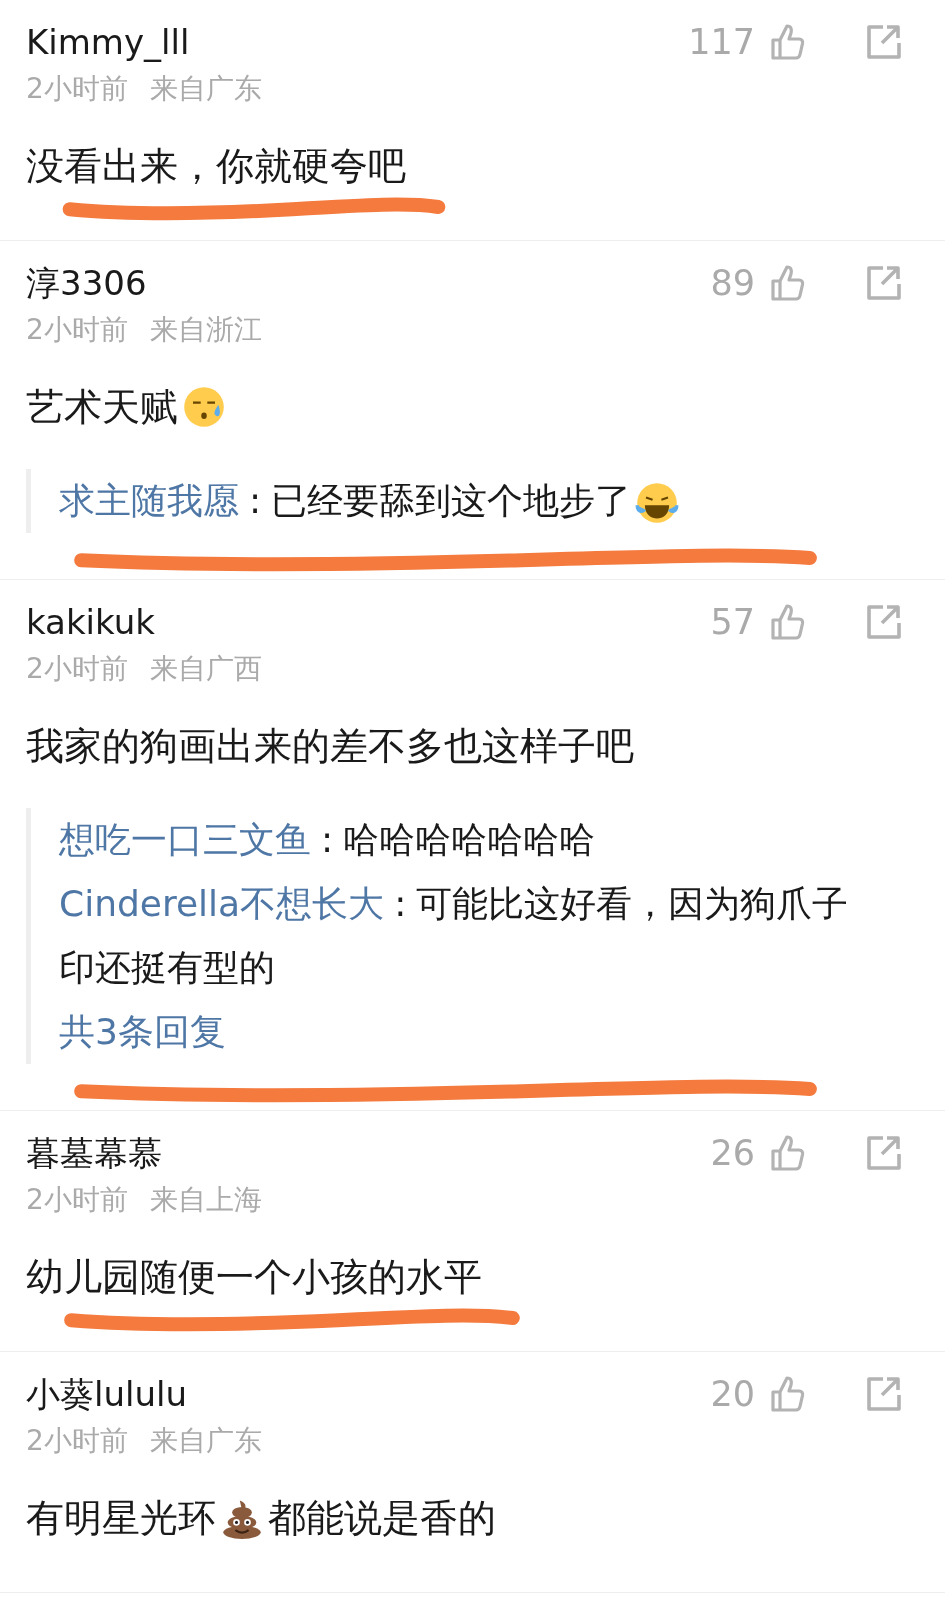 This screenshot has height=1612, width=945. I want to click on reply-text: 求主随我愿 : 已经要舔到这个地步了, so click(464, 501).